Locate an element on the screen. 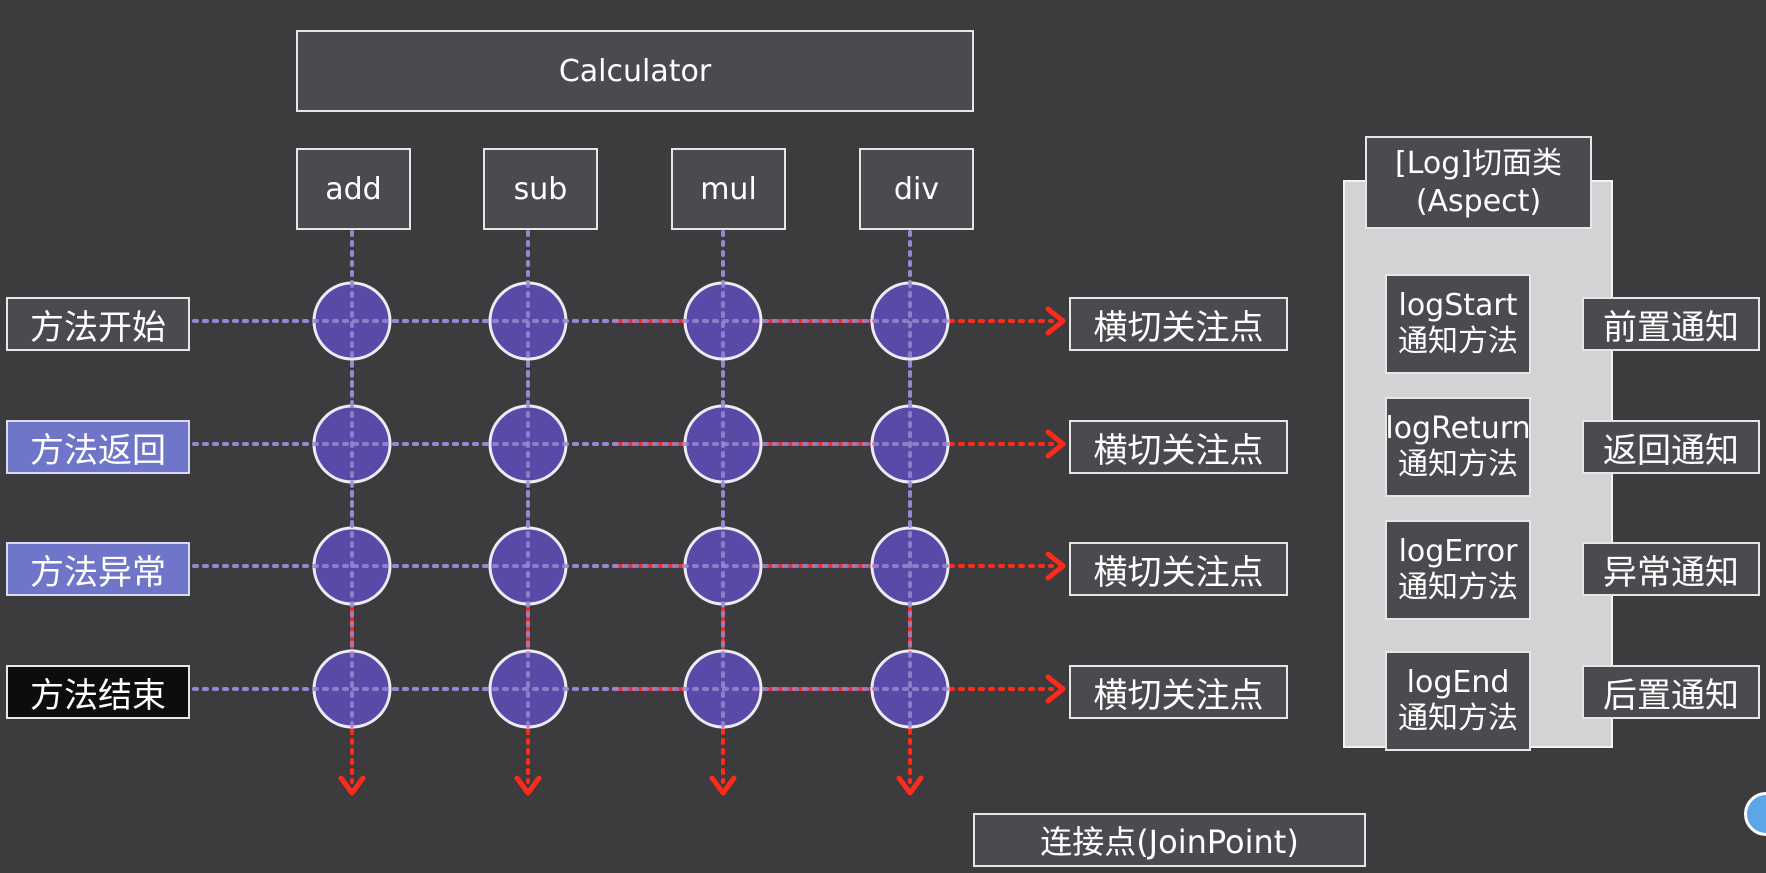 The height and width of the screenshot is (873, 1766). aspect-title-line2: (Aspect) is located at coordinates (1478, 201).